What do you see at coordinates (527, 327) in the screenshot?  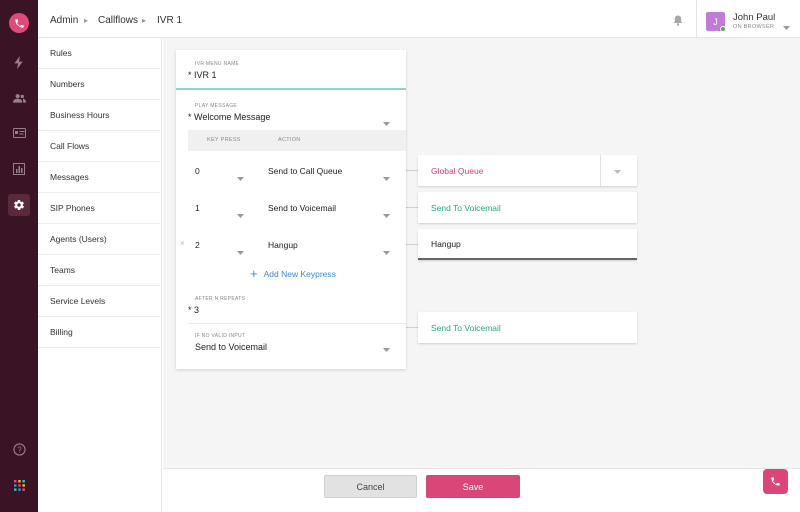 I see `destination-invalid-voicemail: Send To Voicemail` at bounding box center [527, 327].